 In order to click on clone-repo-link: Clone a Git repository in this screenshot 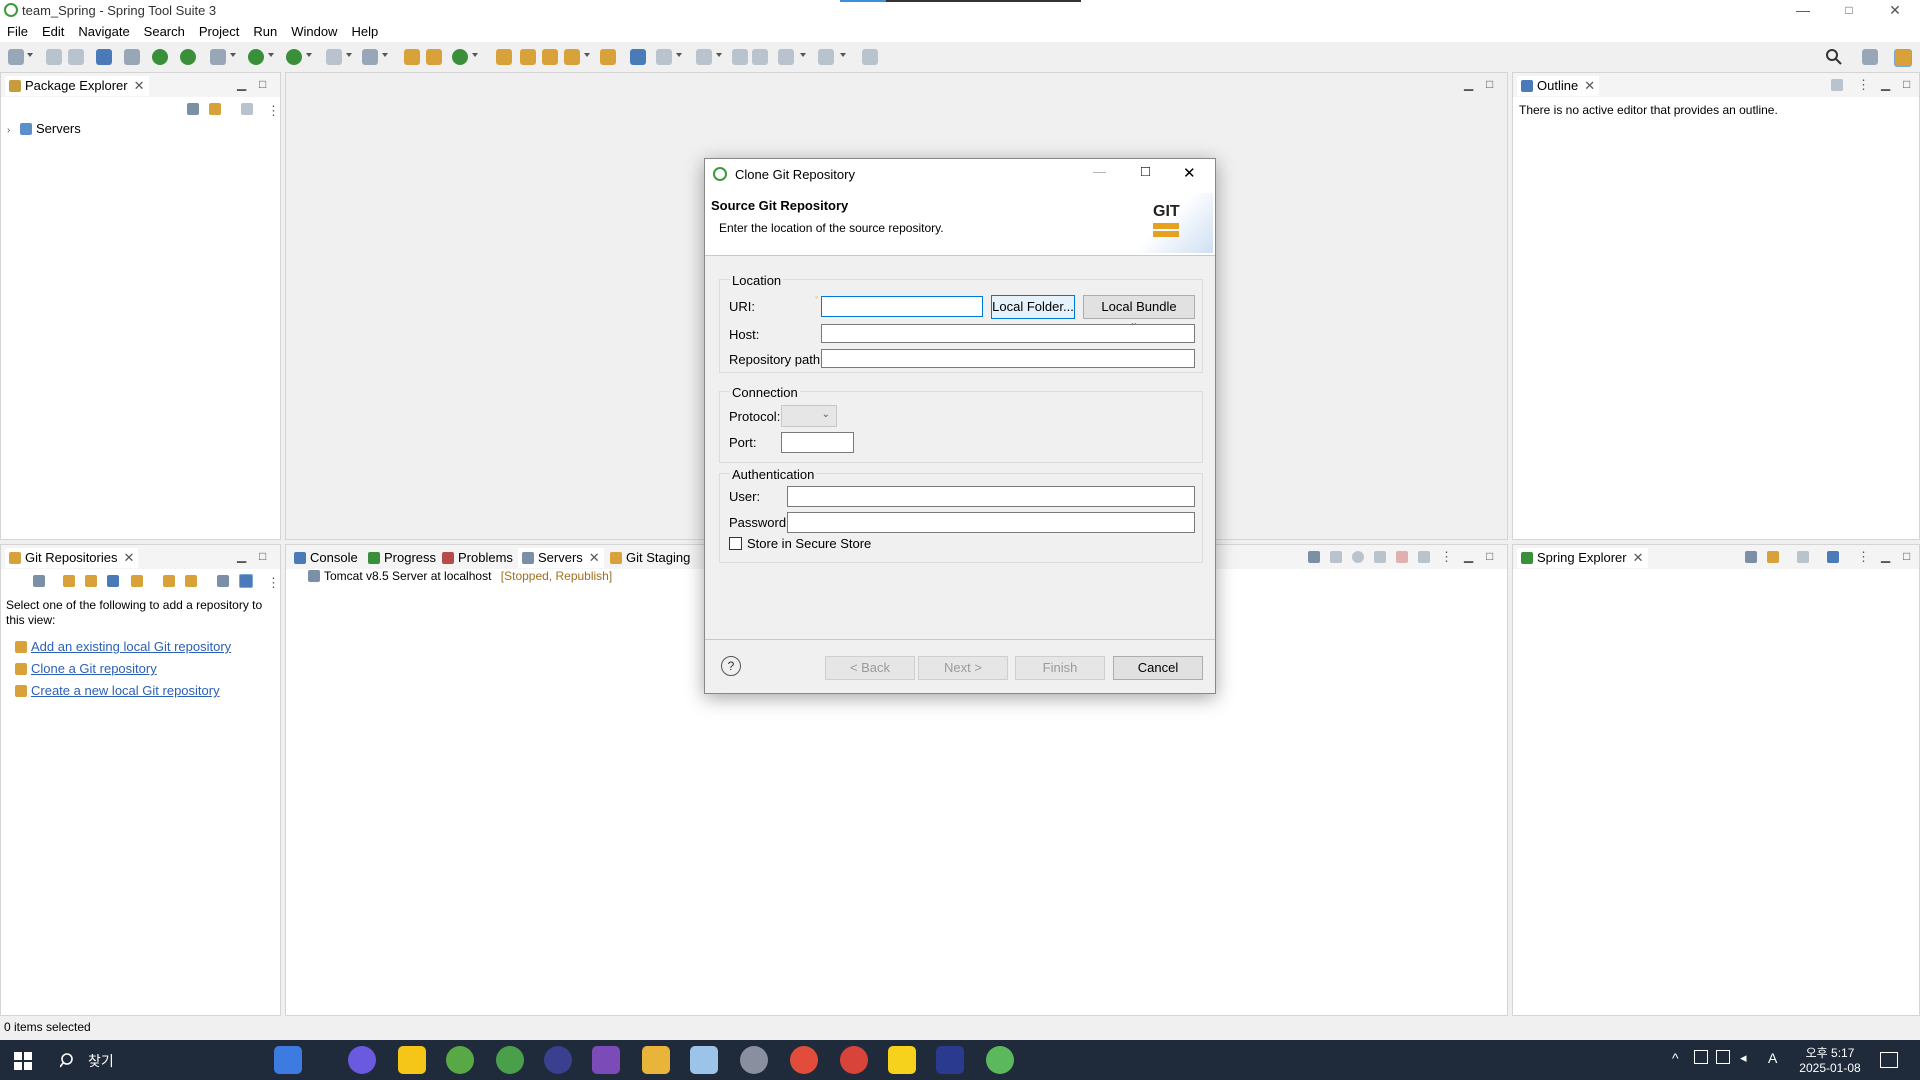, I will do `click(94, 668)`.